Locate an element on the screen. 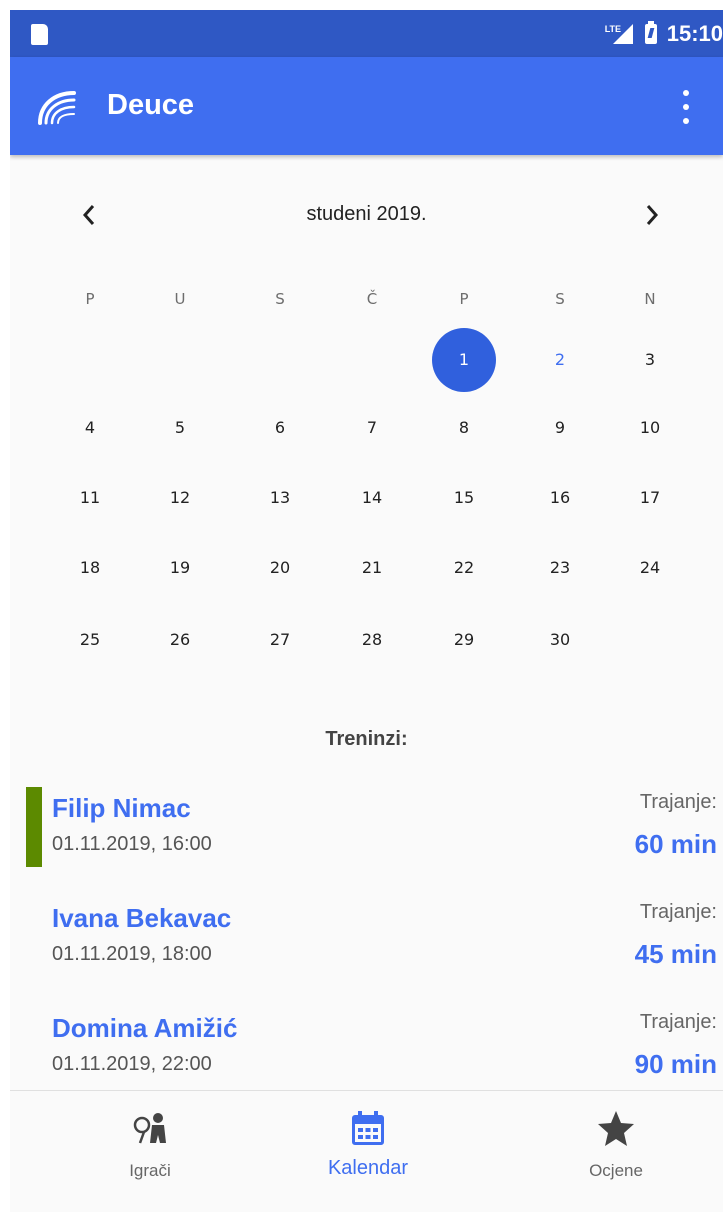 The width and height of the screenshot is (723, 1212). calendar-day: 7 is located at coordinates (372, 428).